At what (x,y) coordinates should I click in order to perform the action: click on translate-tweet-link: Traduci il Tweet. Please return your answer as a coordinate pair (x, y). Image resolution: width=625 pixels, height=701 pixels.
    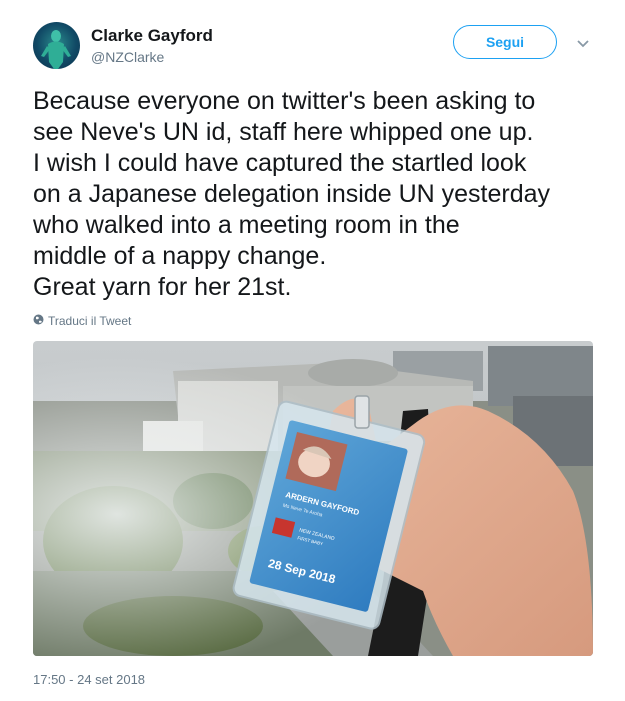
    Looking at the image, I should click on (82, 321).